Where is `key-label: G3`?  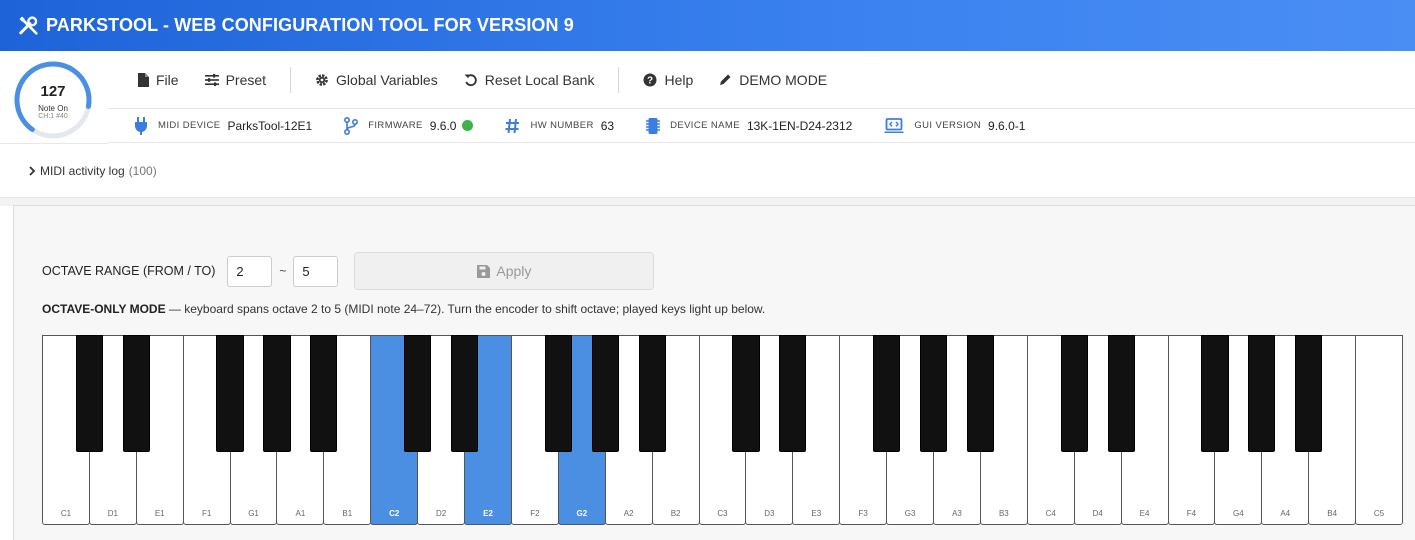
key-label: G3 is located at coordinates (910, 513).